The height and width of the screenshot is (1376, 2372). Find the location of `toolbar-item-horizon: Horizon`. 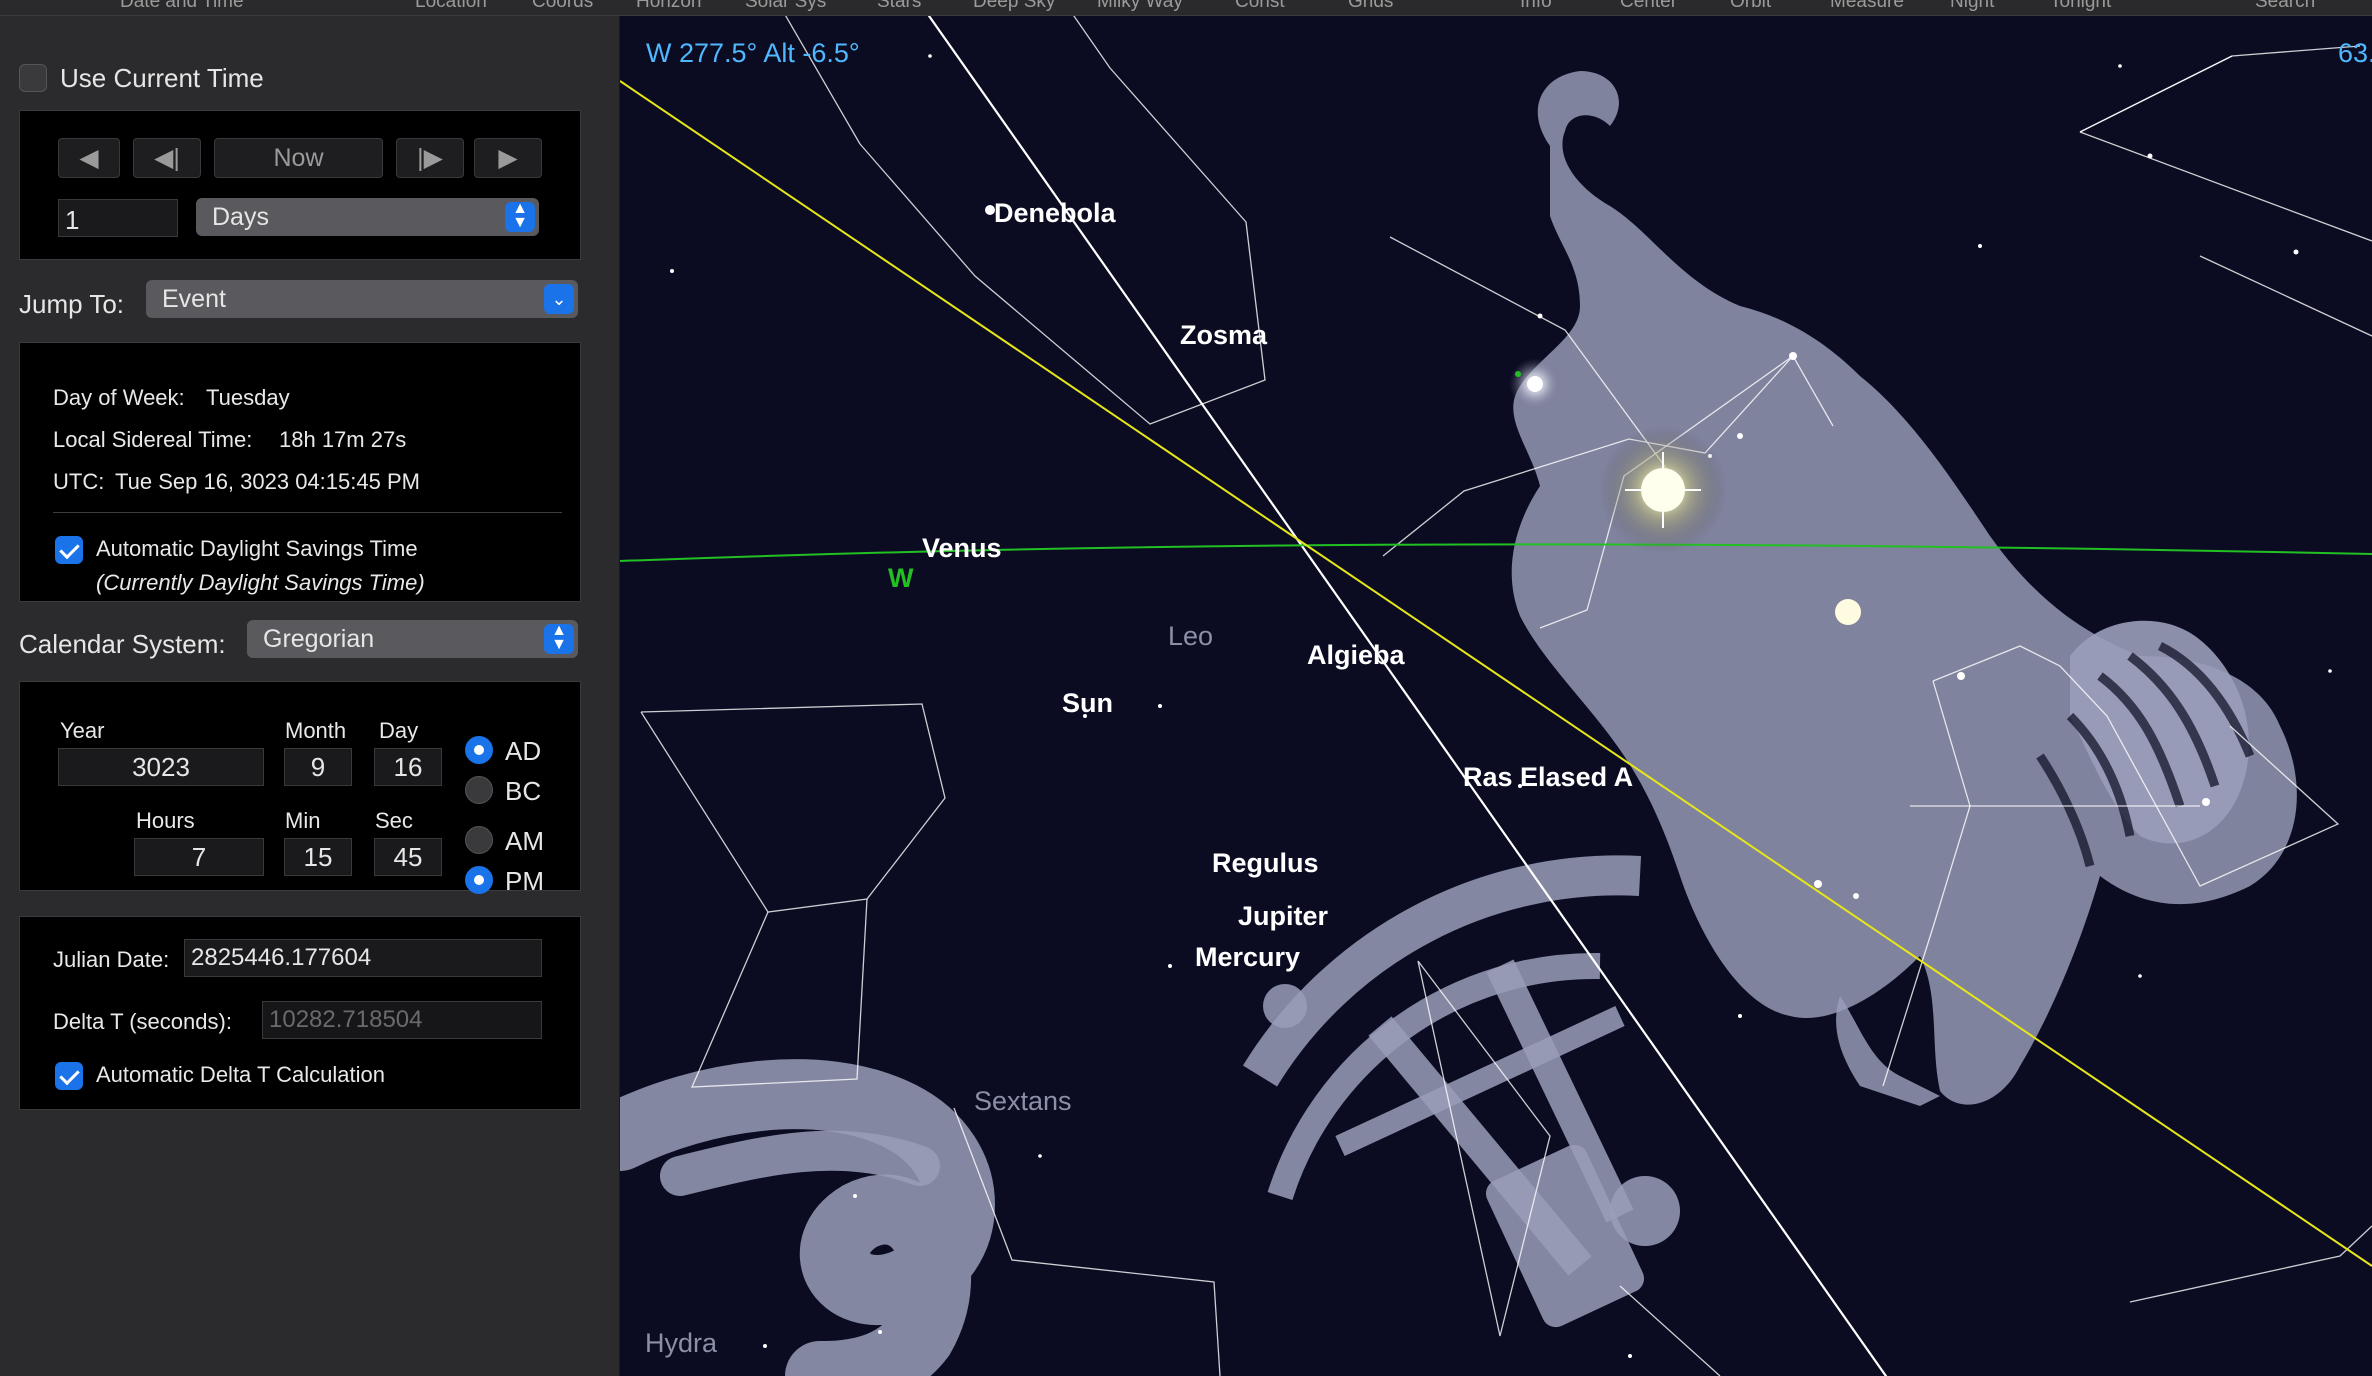

toolbar-item-horizon: Horizon is located at coordinates (668, 6).